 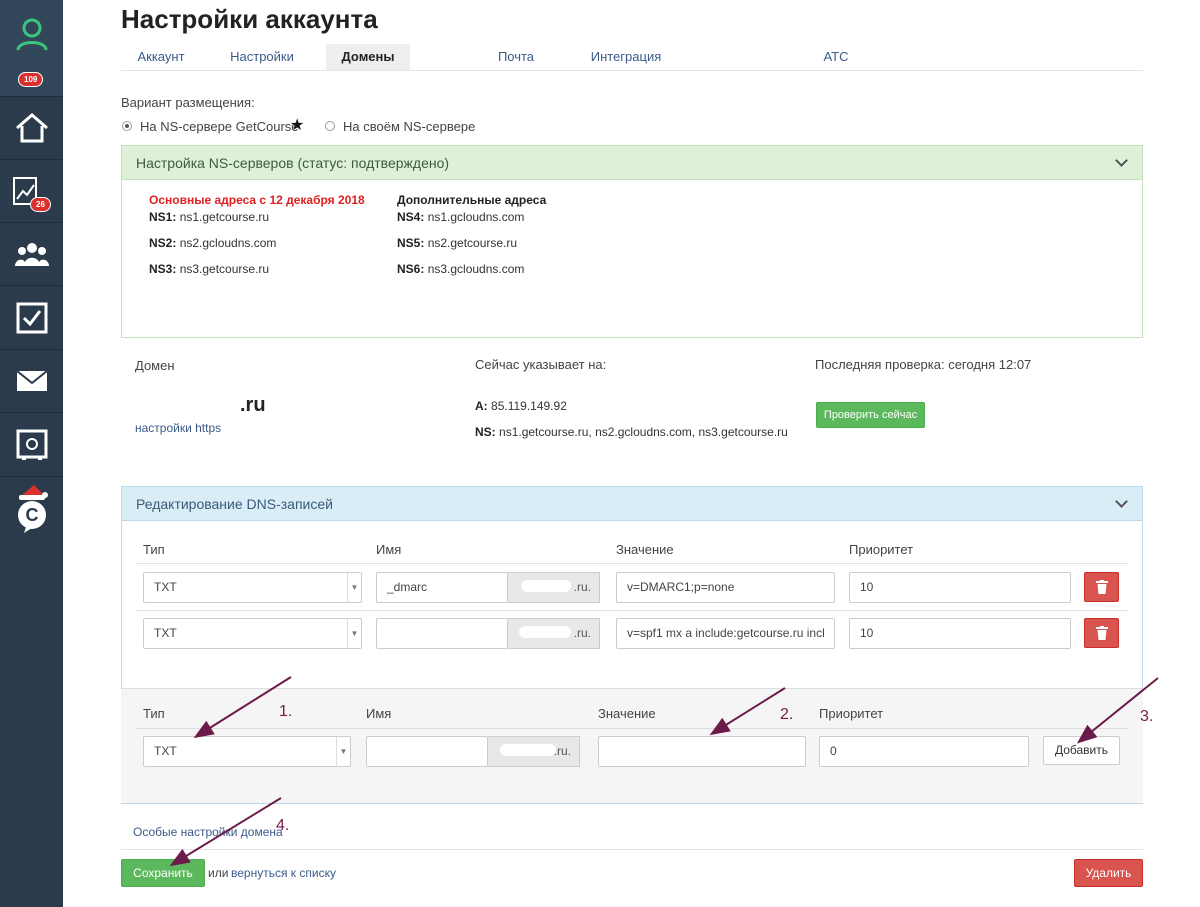 I want to click on getcourse-logo-icon: C, so click(x=32, y=508).